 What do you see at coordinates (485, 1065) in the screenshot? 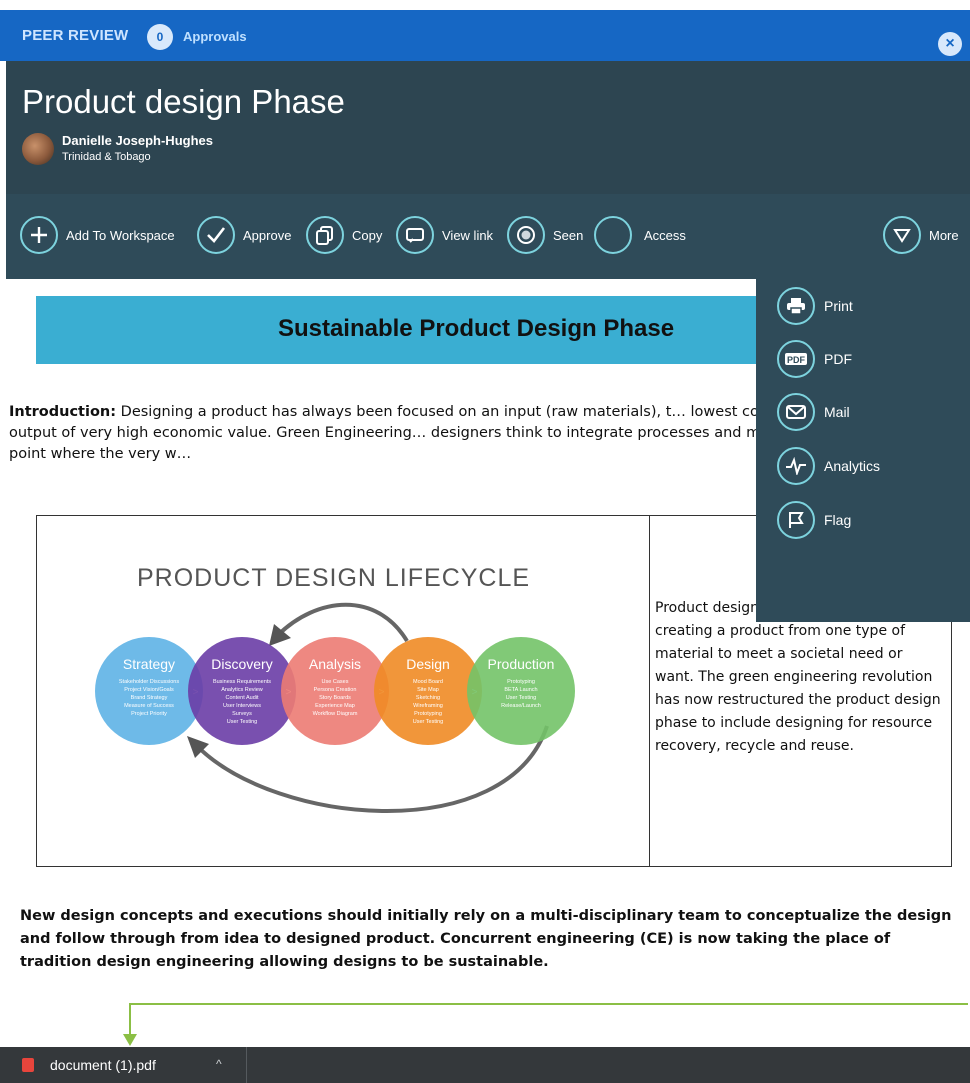
I see `download-bar: document (1).pdf ^` at bounding box center [485, 1065].